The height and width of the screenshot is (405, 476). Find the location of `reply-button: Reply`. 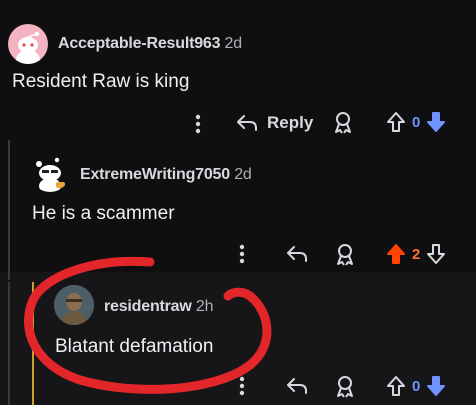

reply-button: Reply is located at coordinates (274, 123).